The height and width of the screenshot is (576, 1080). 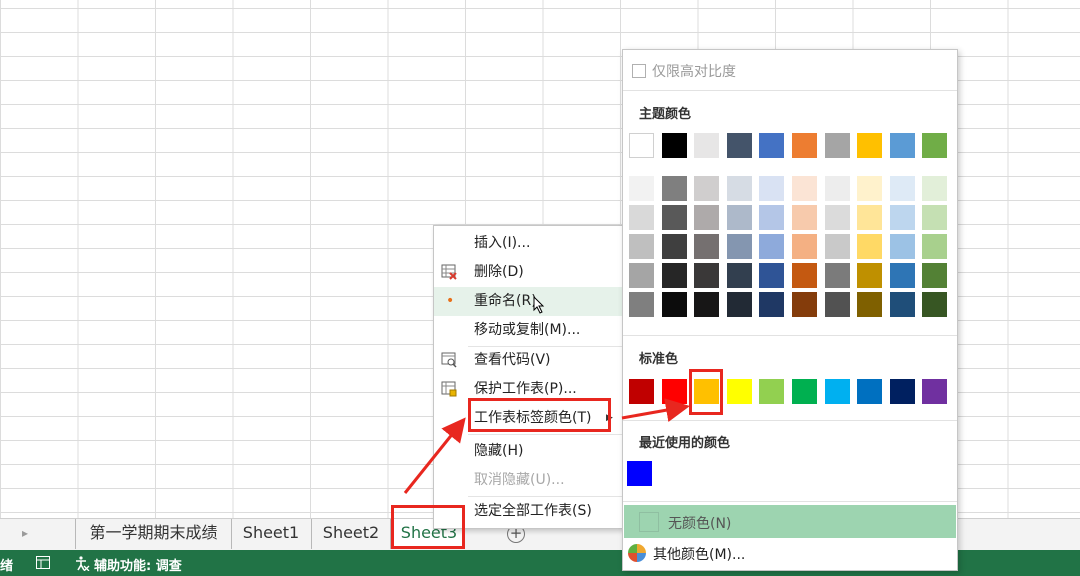 What do you see at coordinates (82, 563) in the screenshot?
I see `accessibility-icon` at bounding box center [82, 563].